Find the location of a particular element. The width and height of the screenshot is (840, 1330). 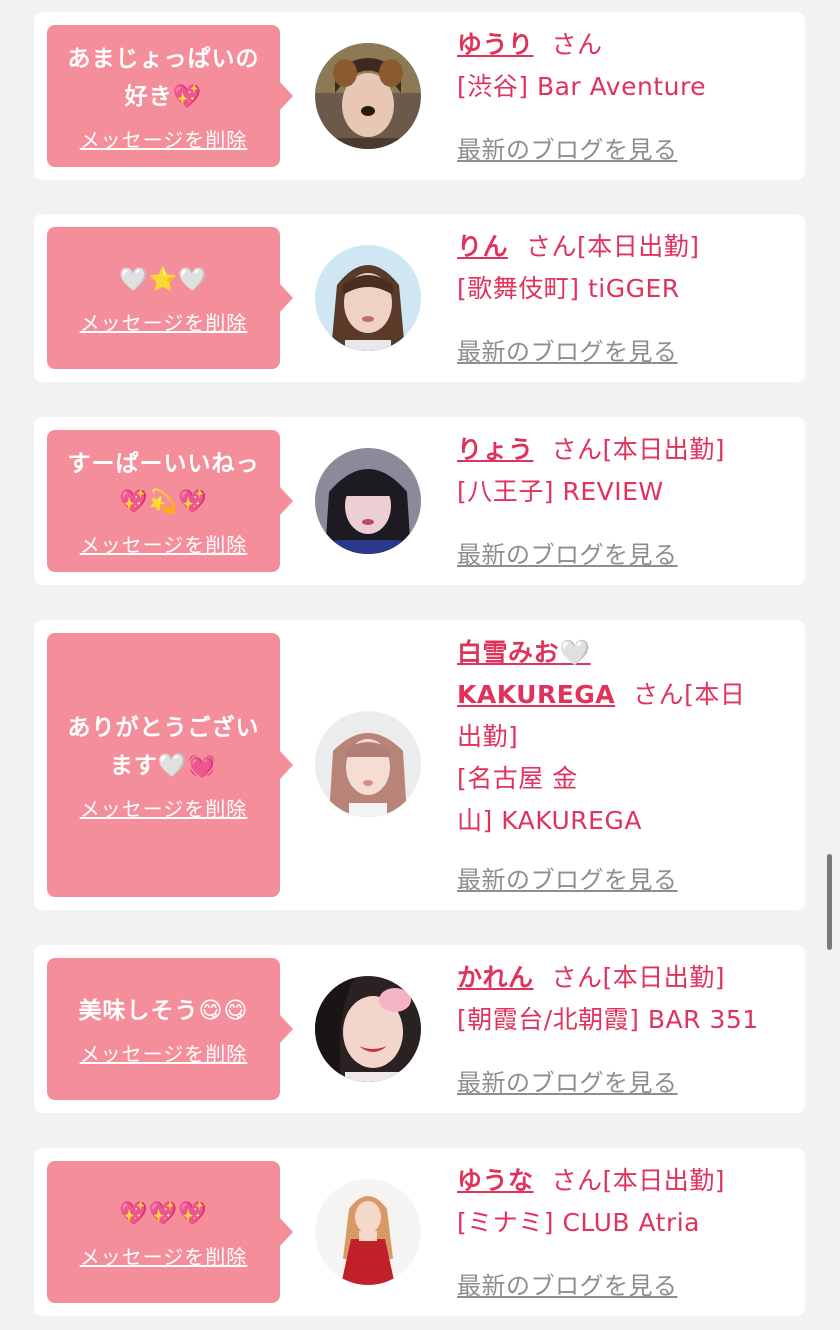

cast-name-line: かれん さん[本日出勤] is located at coordinates (625, 978).